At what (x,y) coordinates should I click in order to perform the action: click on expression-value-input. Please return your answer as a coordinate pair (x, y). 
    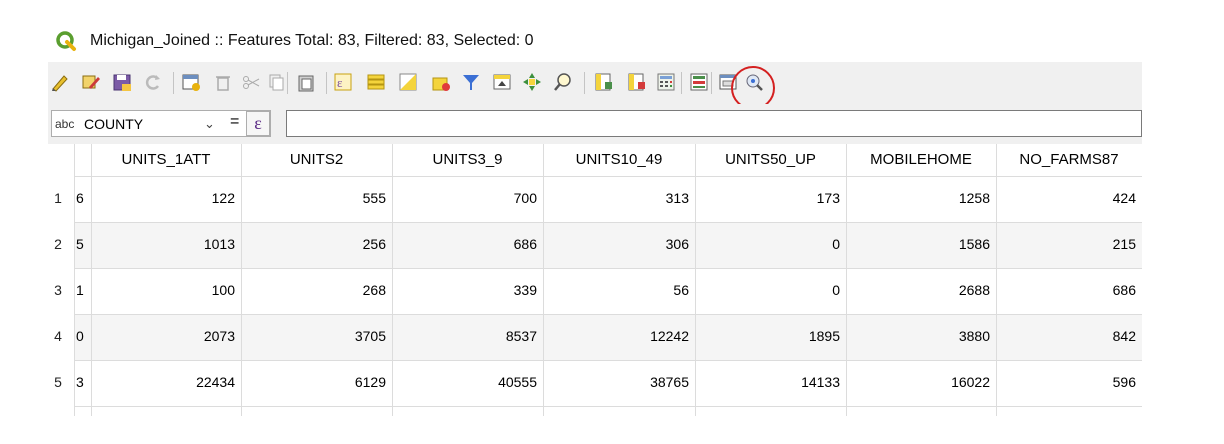
    Looking at the image, I should click on (714, 123).